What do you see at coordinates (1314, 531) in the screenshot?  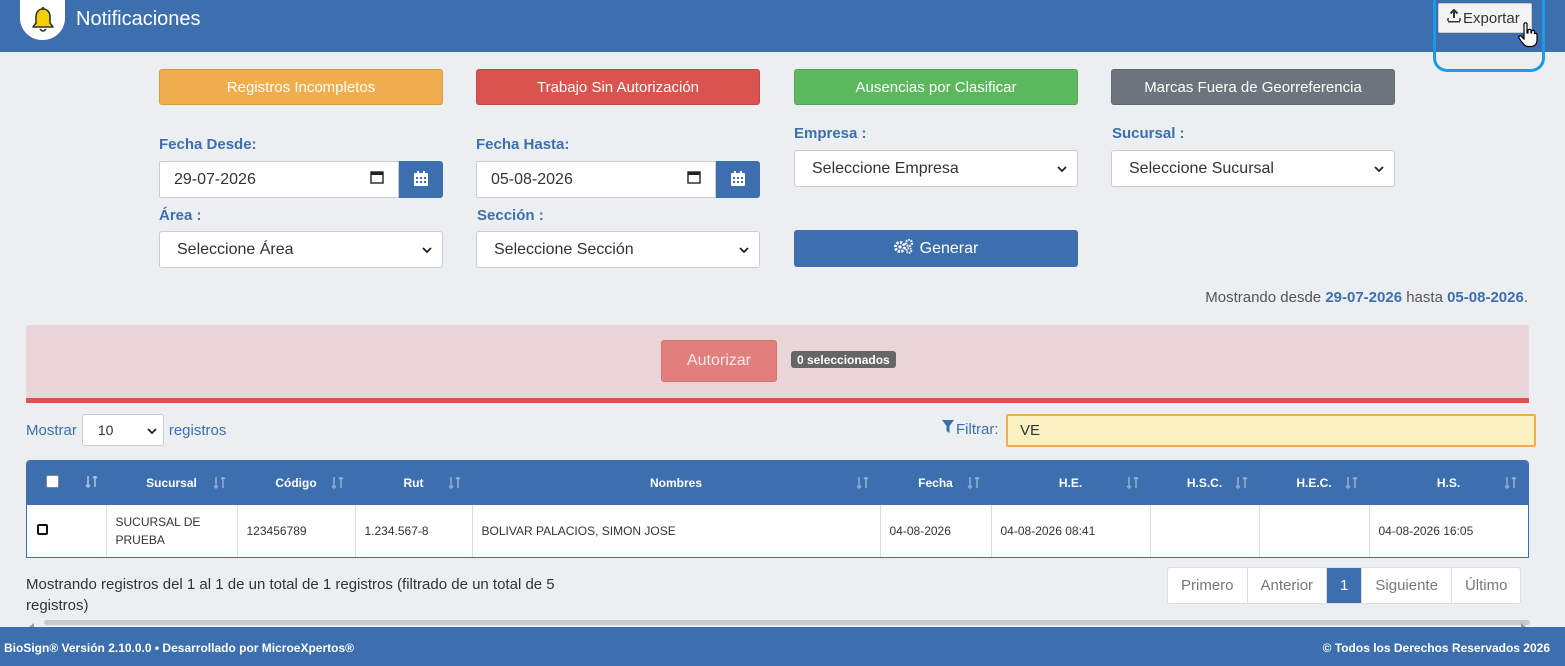 I see `cell-hec` at bounding box center [1314, 531].